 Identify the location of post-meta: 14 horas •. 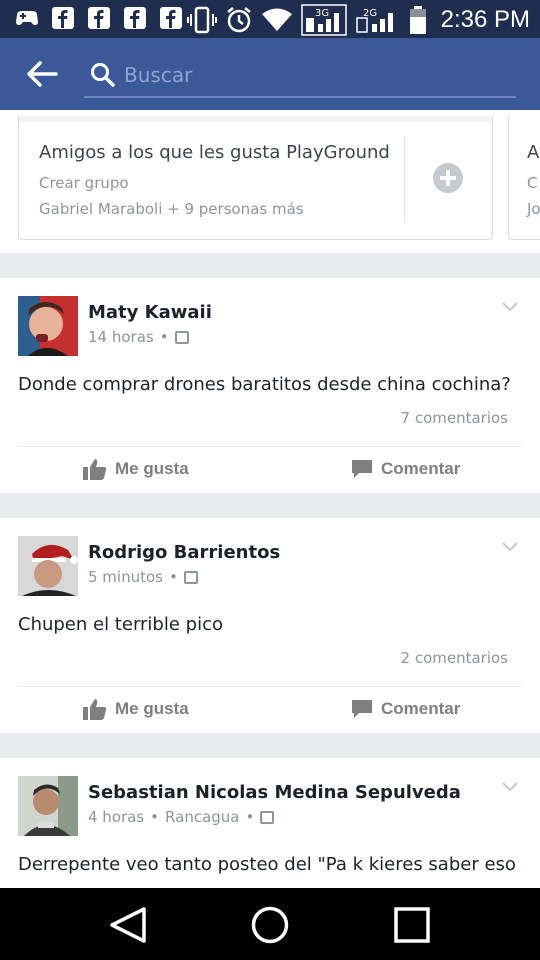
(138, 337).